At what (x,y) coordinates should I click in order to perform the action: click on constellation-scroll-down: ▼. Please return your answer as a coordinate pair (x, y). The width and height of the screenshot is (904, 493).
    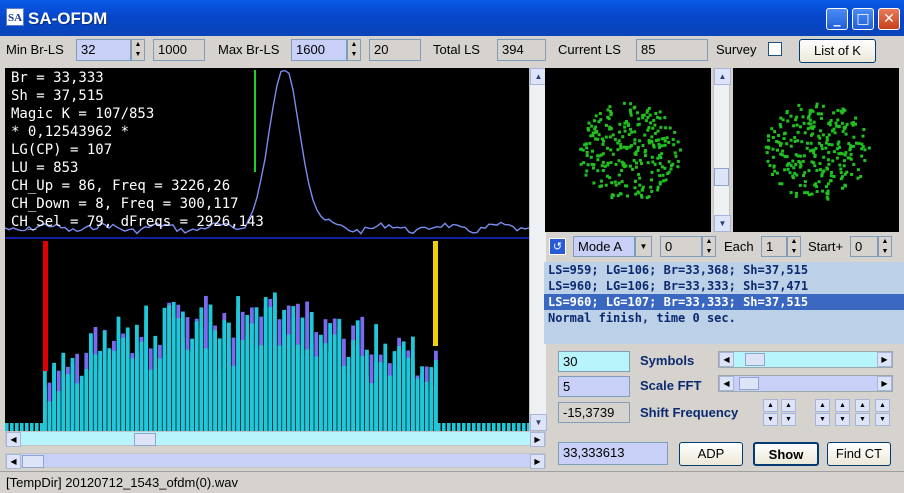
    Looking at the image, I should click on (722, 223).